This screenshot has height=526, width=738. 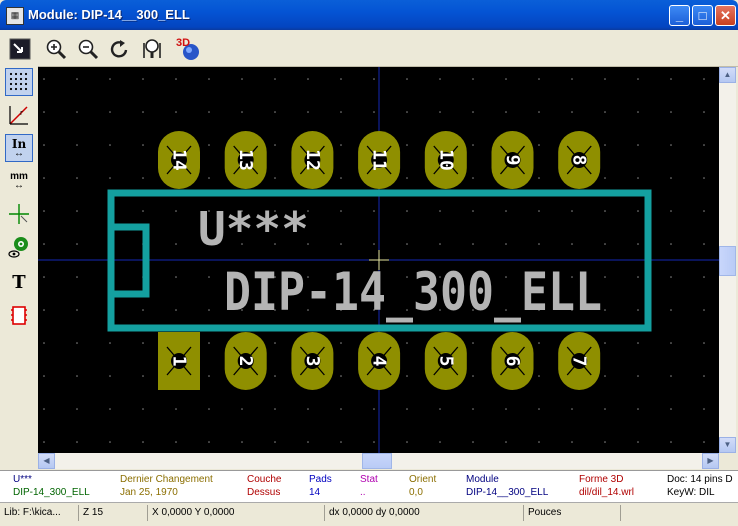 I want to click on redraw-icon, so click(x=119, y=49).